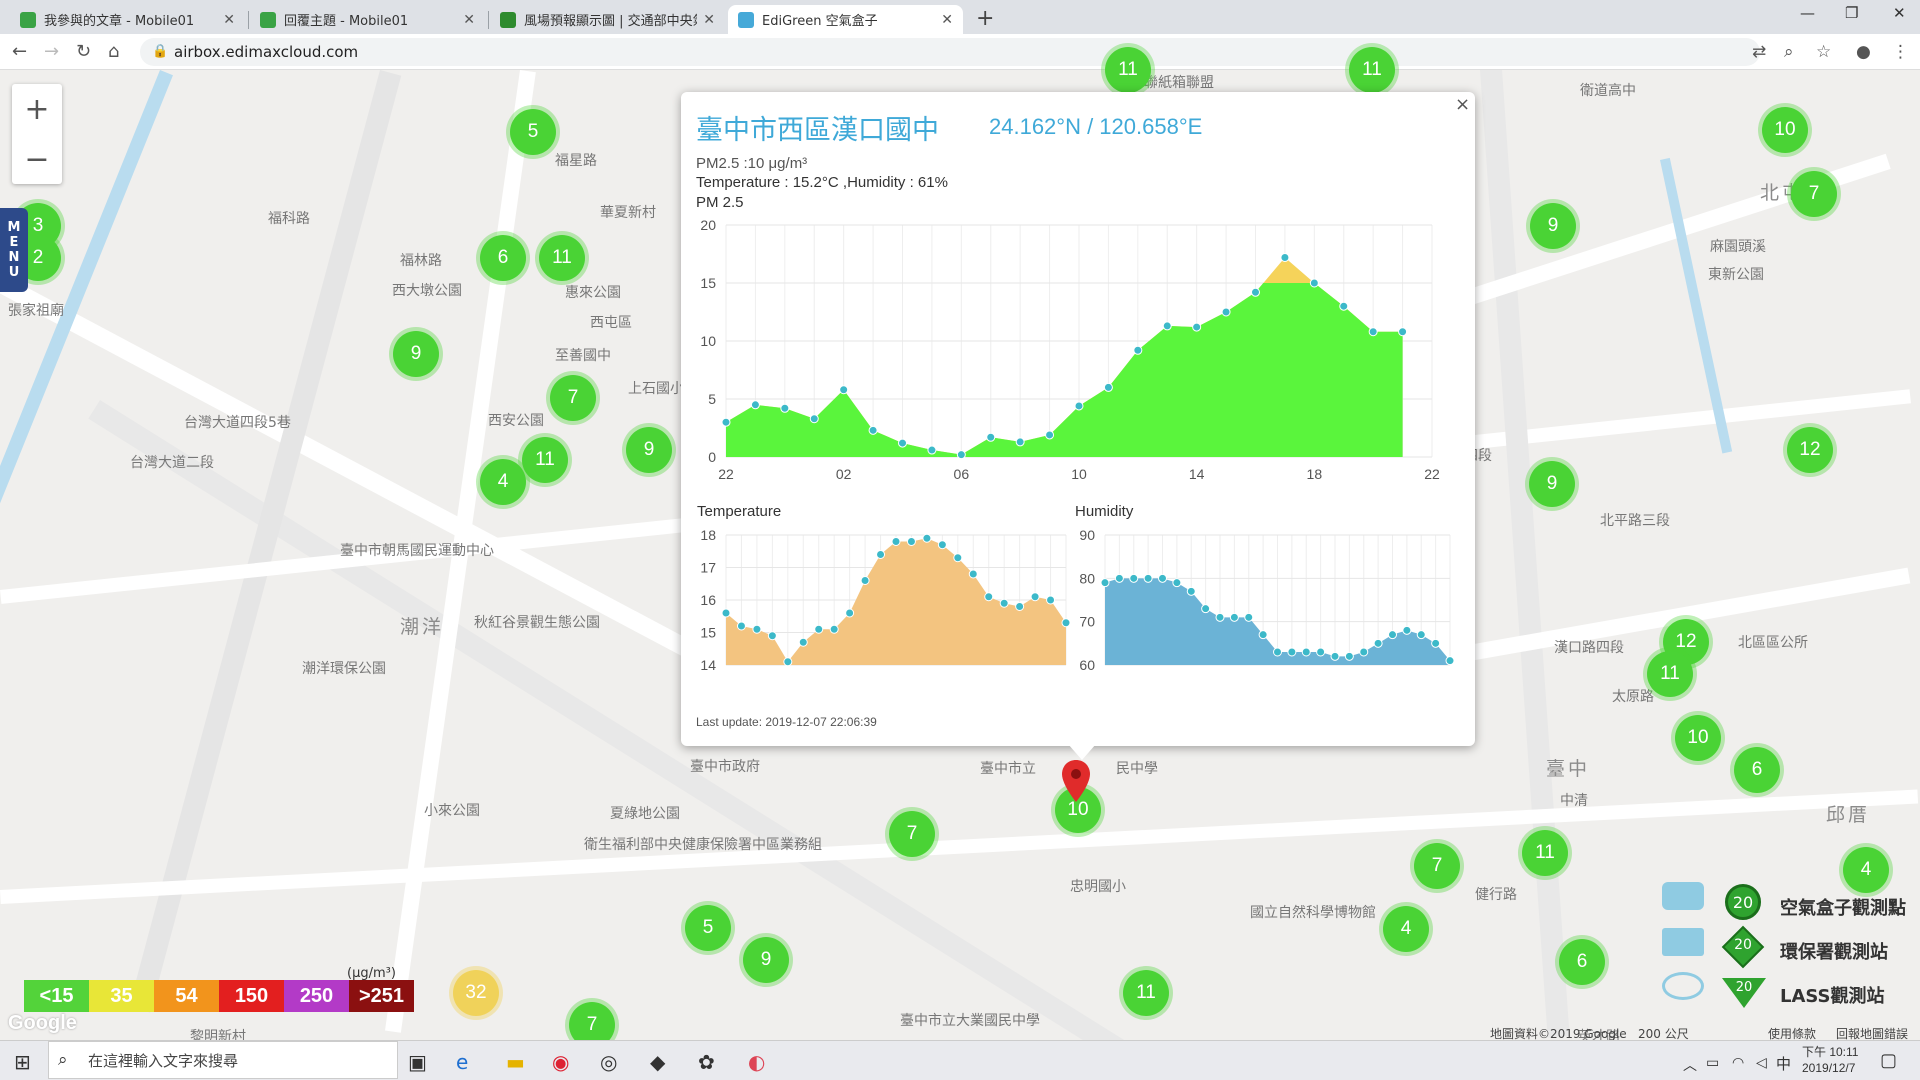  I want to click on windows-start-icon: ⊞, so click(22, 1062).